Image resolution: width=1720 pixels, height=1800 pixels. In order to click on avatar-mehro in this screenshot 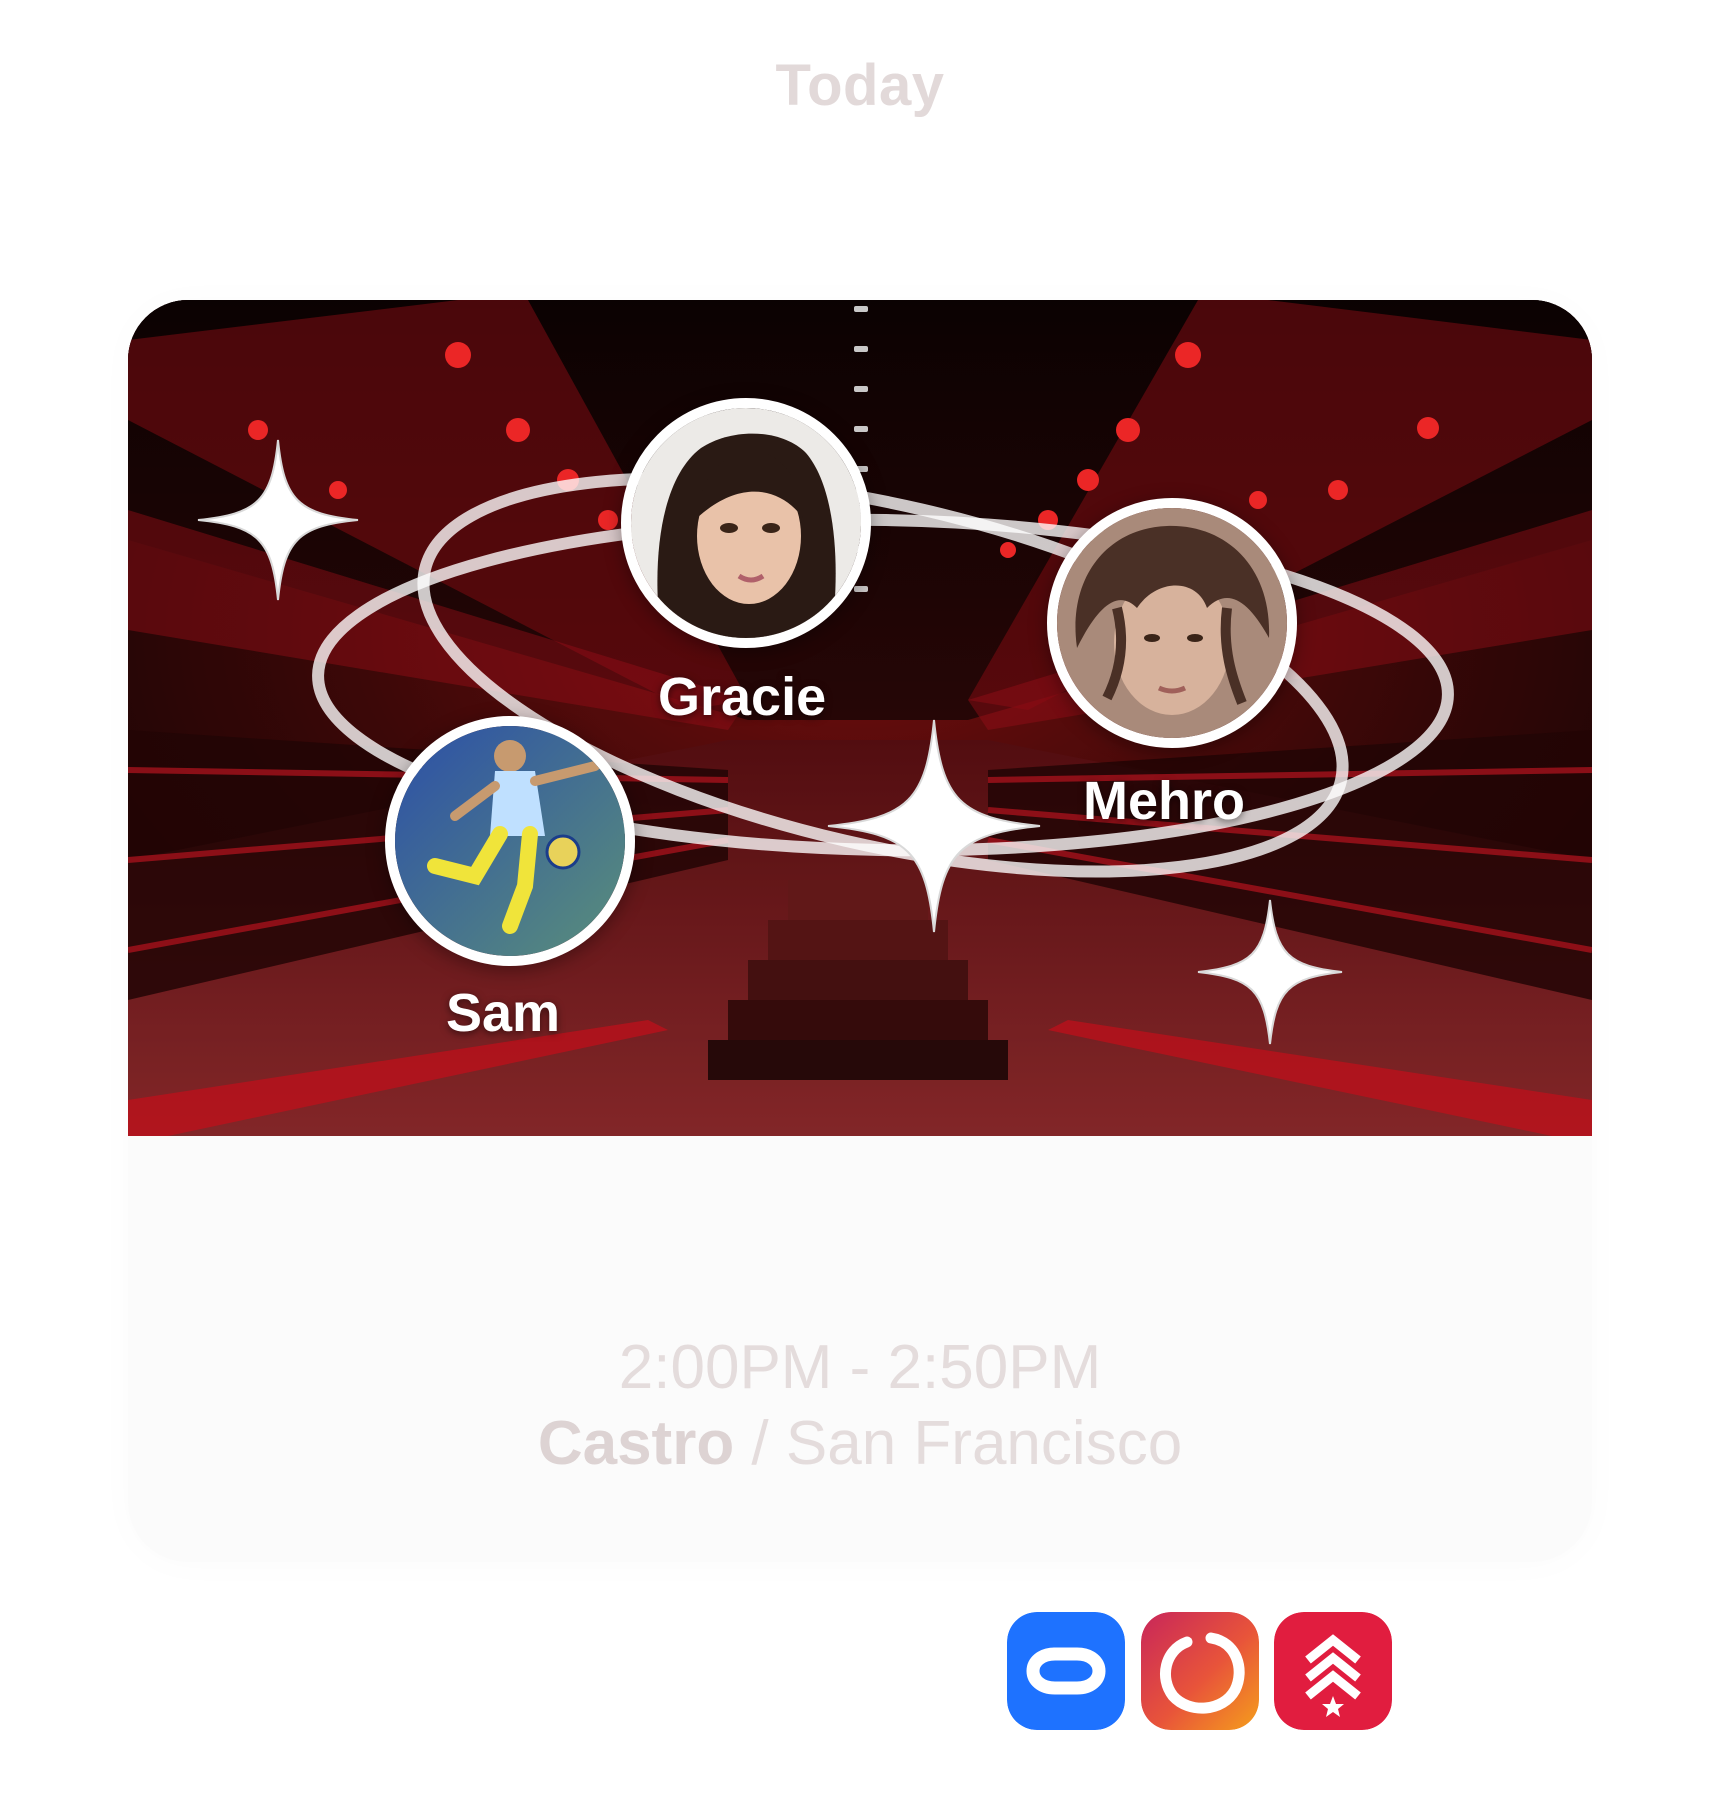, I will do `click(1172, 623)`.